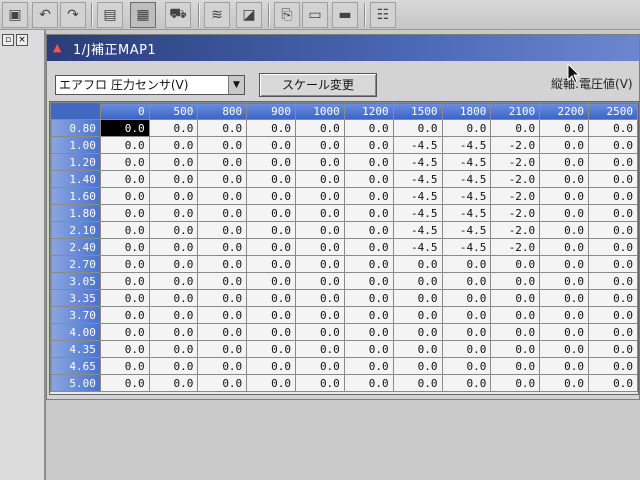 The width and height of the screenshot is (640, 480). Describe the element at coordinates (110, 15) in the screenshot. I see `table-icon: ▤` at that location.